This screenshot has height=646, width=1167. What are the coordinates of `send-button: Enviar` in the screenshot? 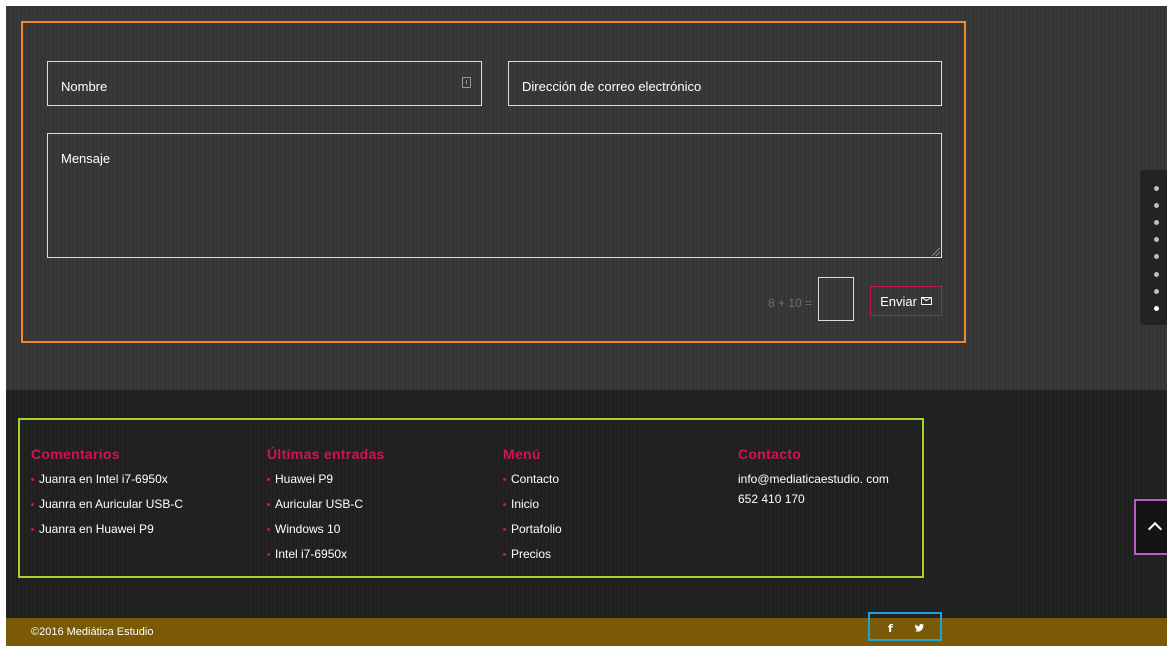 It's located at (906, 301).